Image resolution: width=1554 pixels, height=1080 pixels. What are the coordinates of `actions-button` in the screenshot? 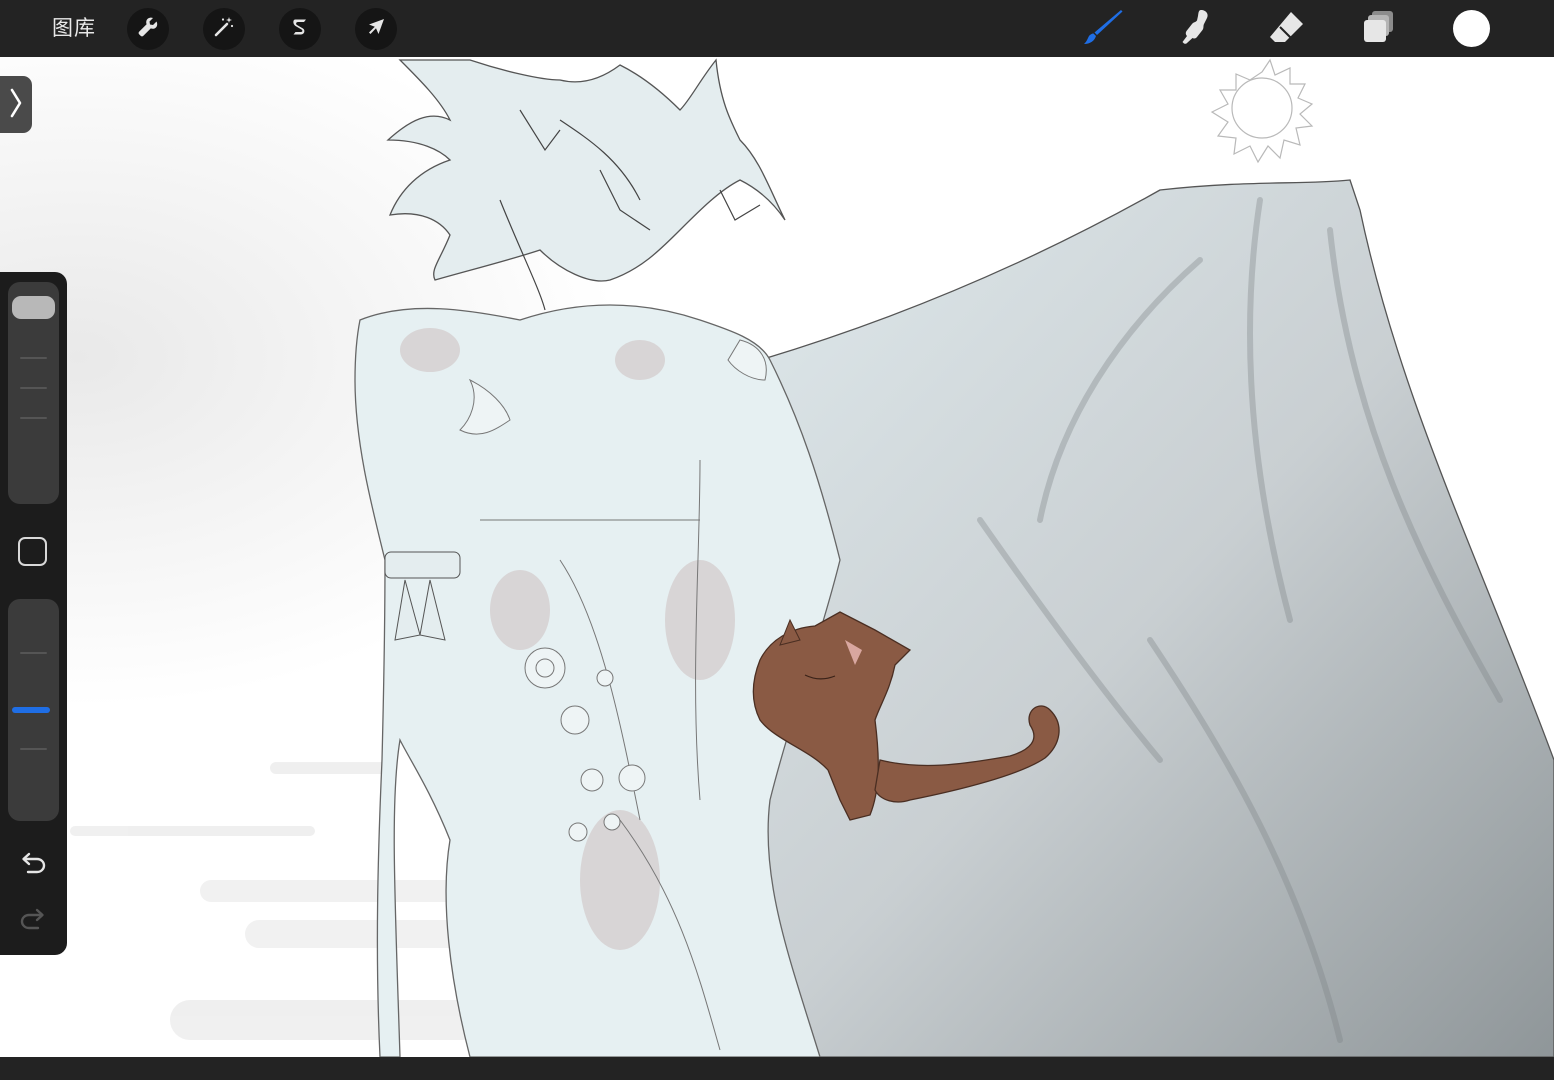 It's located at (148, 29).